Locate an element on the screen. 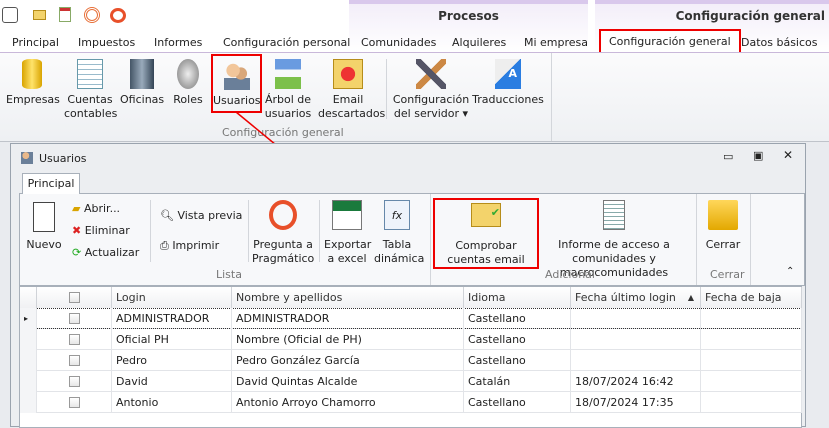 Image resolution: width=829 pixels, height=428 pixels. new-document-icon is located at coordinates (44, 217).